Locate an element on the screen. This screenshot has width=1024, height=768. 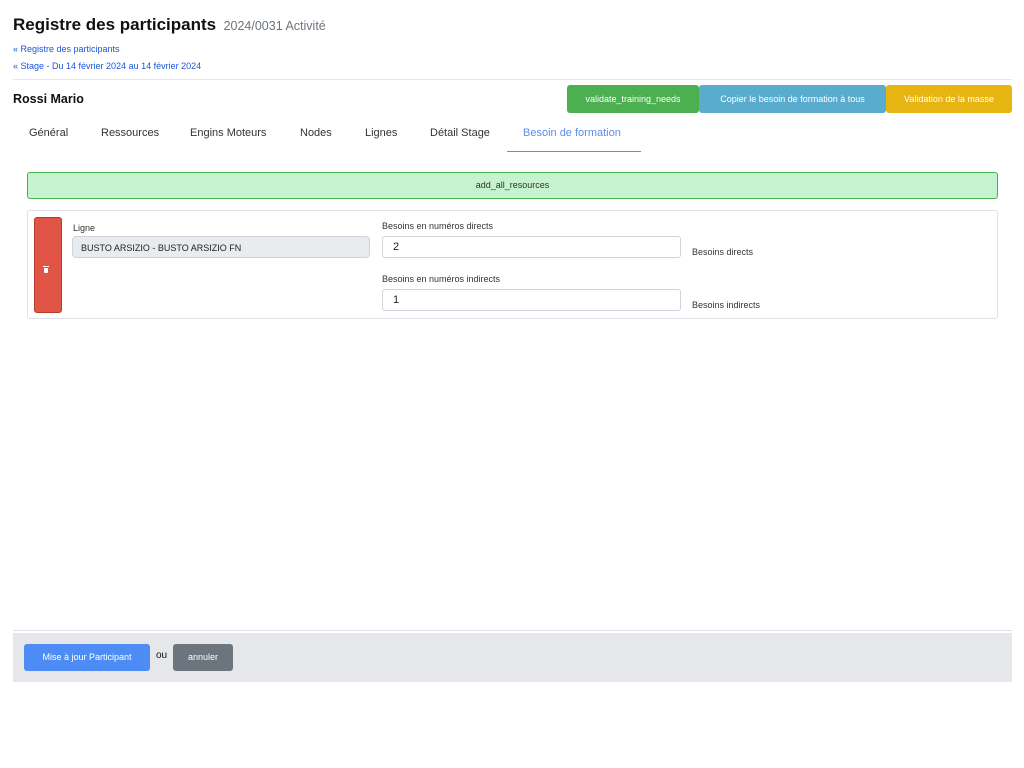
update-participant-button: Mise à jour Participant is located at coordinates (87, 657).